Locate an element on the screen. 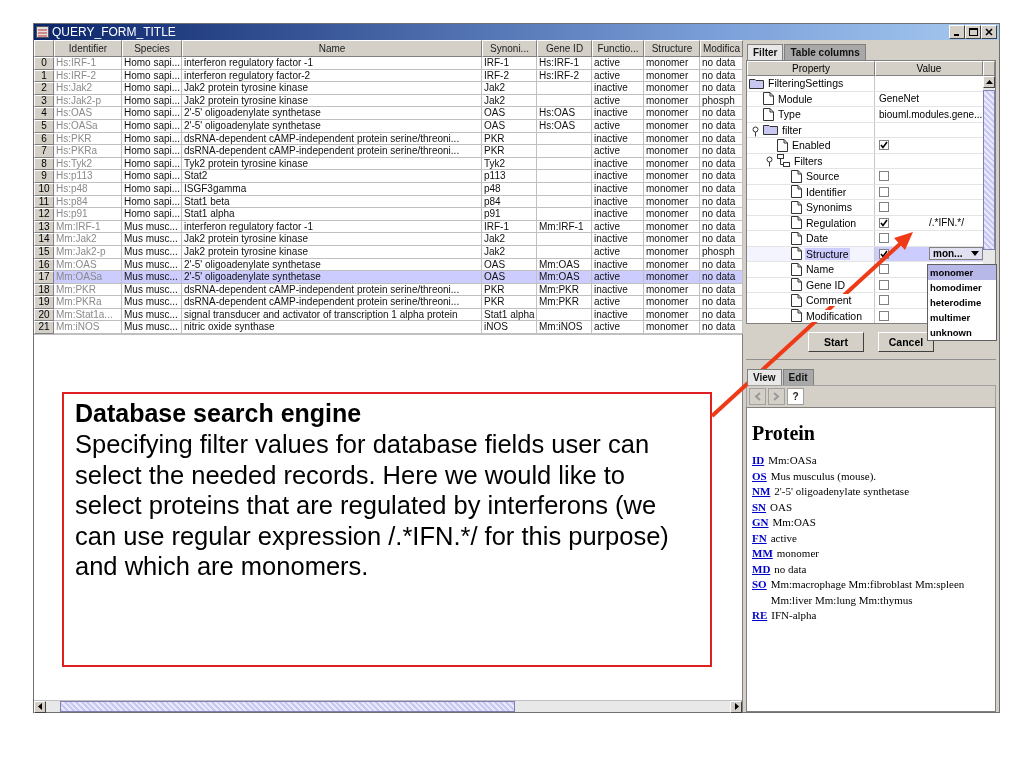  table-row: 4 Hs:OAS Homo sapi... 2'-5' oligoadenylate synthetase OAS Hs:OAS inactive monomer no data is located at coordinates (388, 113).